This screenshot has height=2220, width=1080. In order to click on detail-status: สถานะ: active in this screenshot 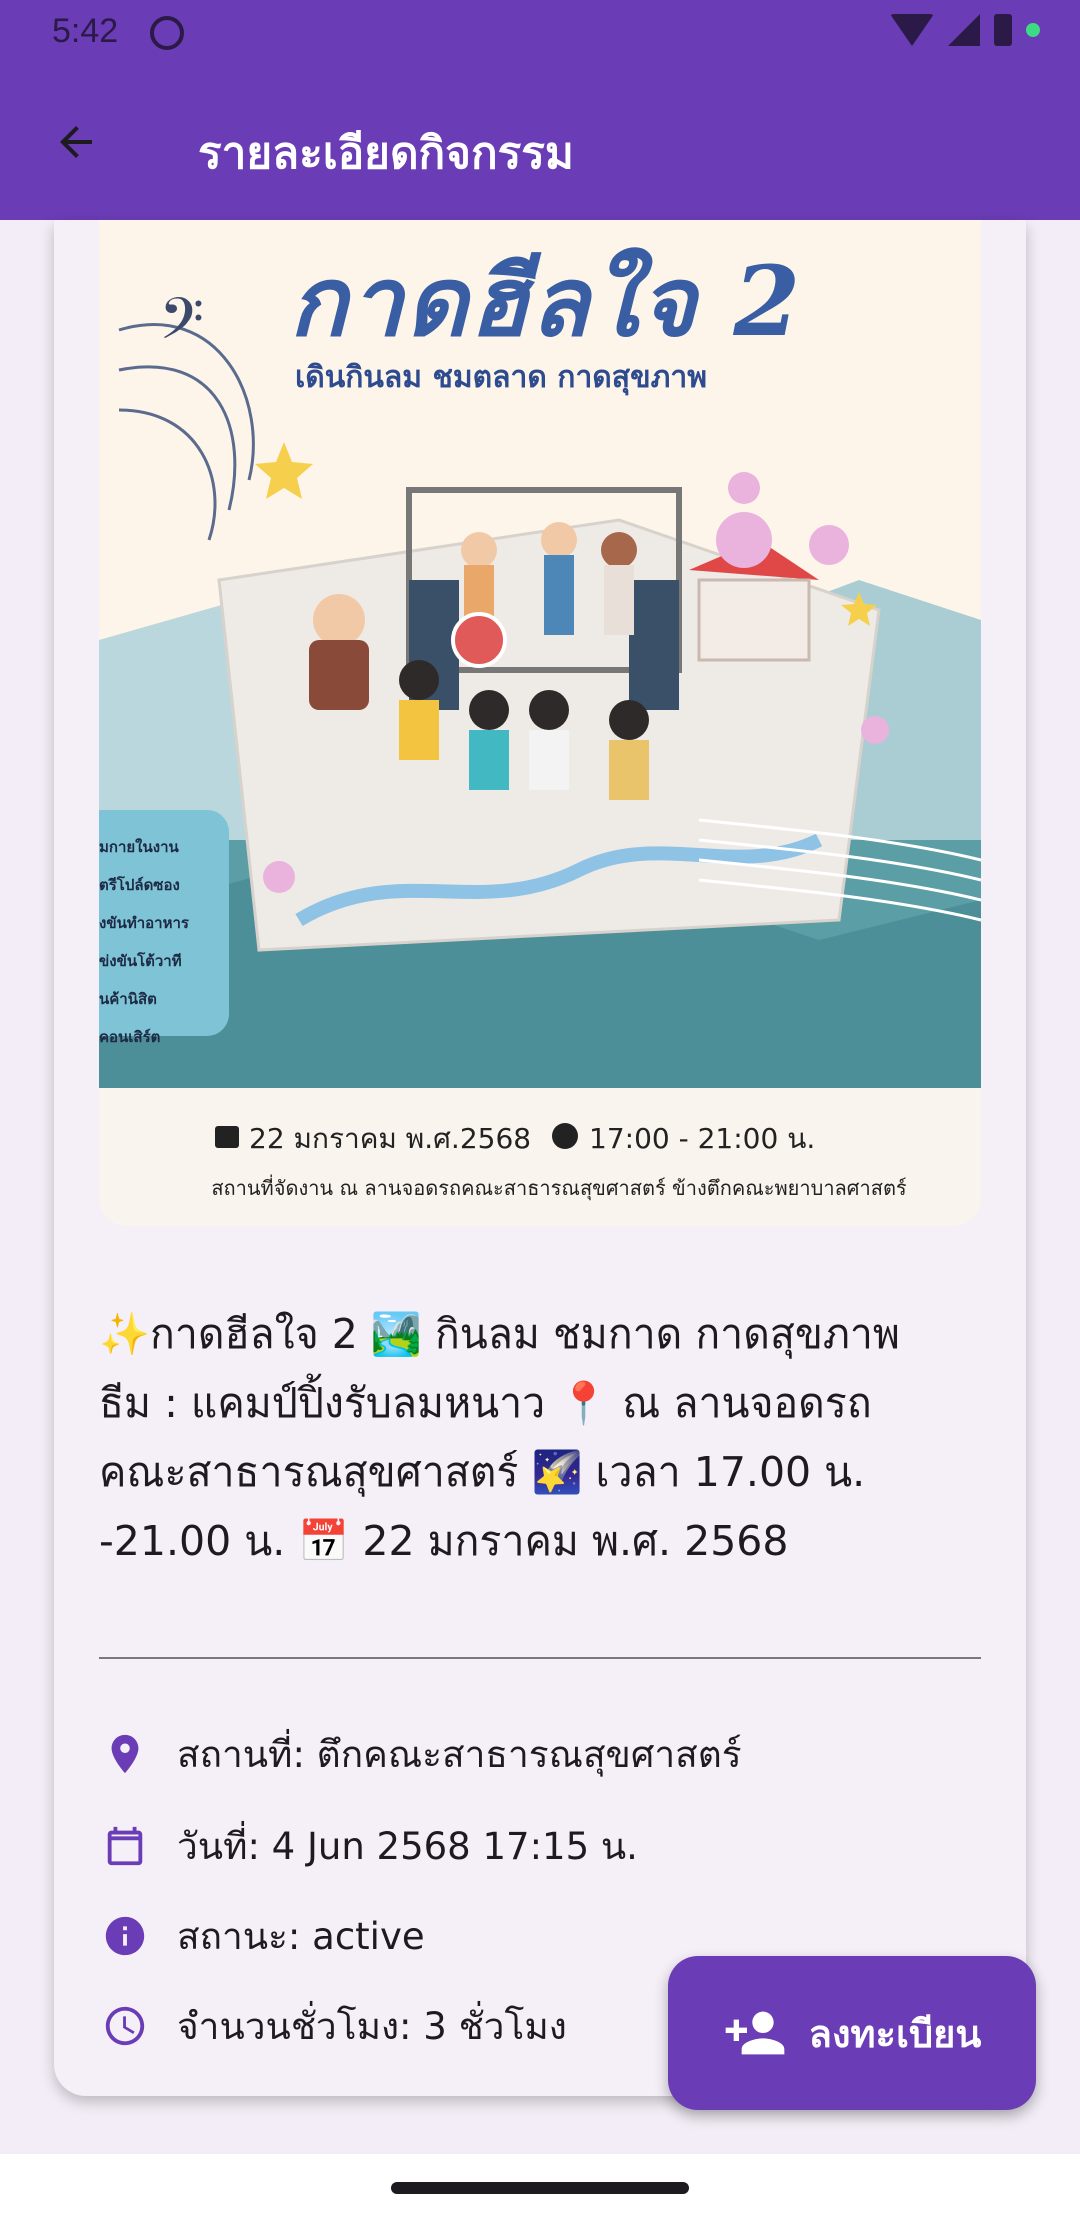, I will do `click(262, 1936)`.